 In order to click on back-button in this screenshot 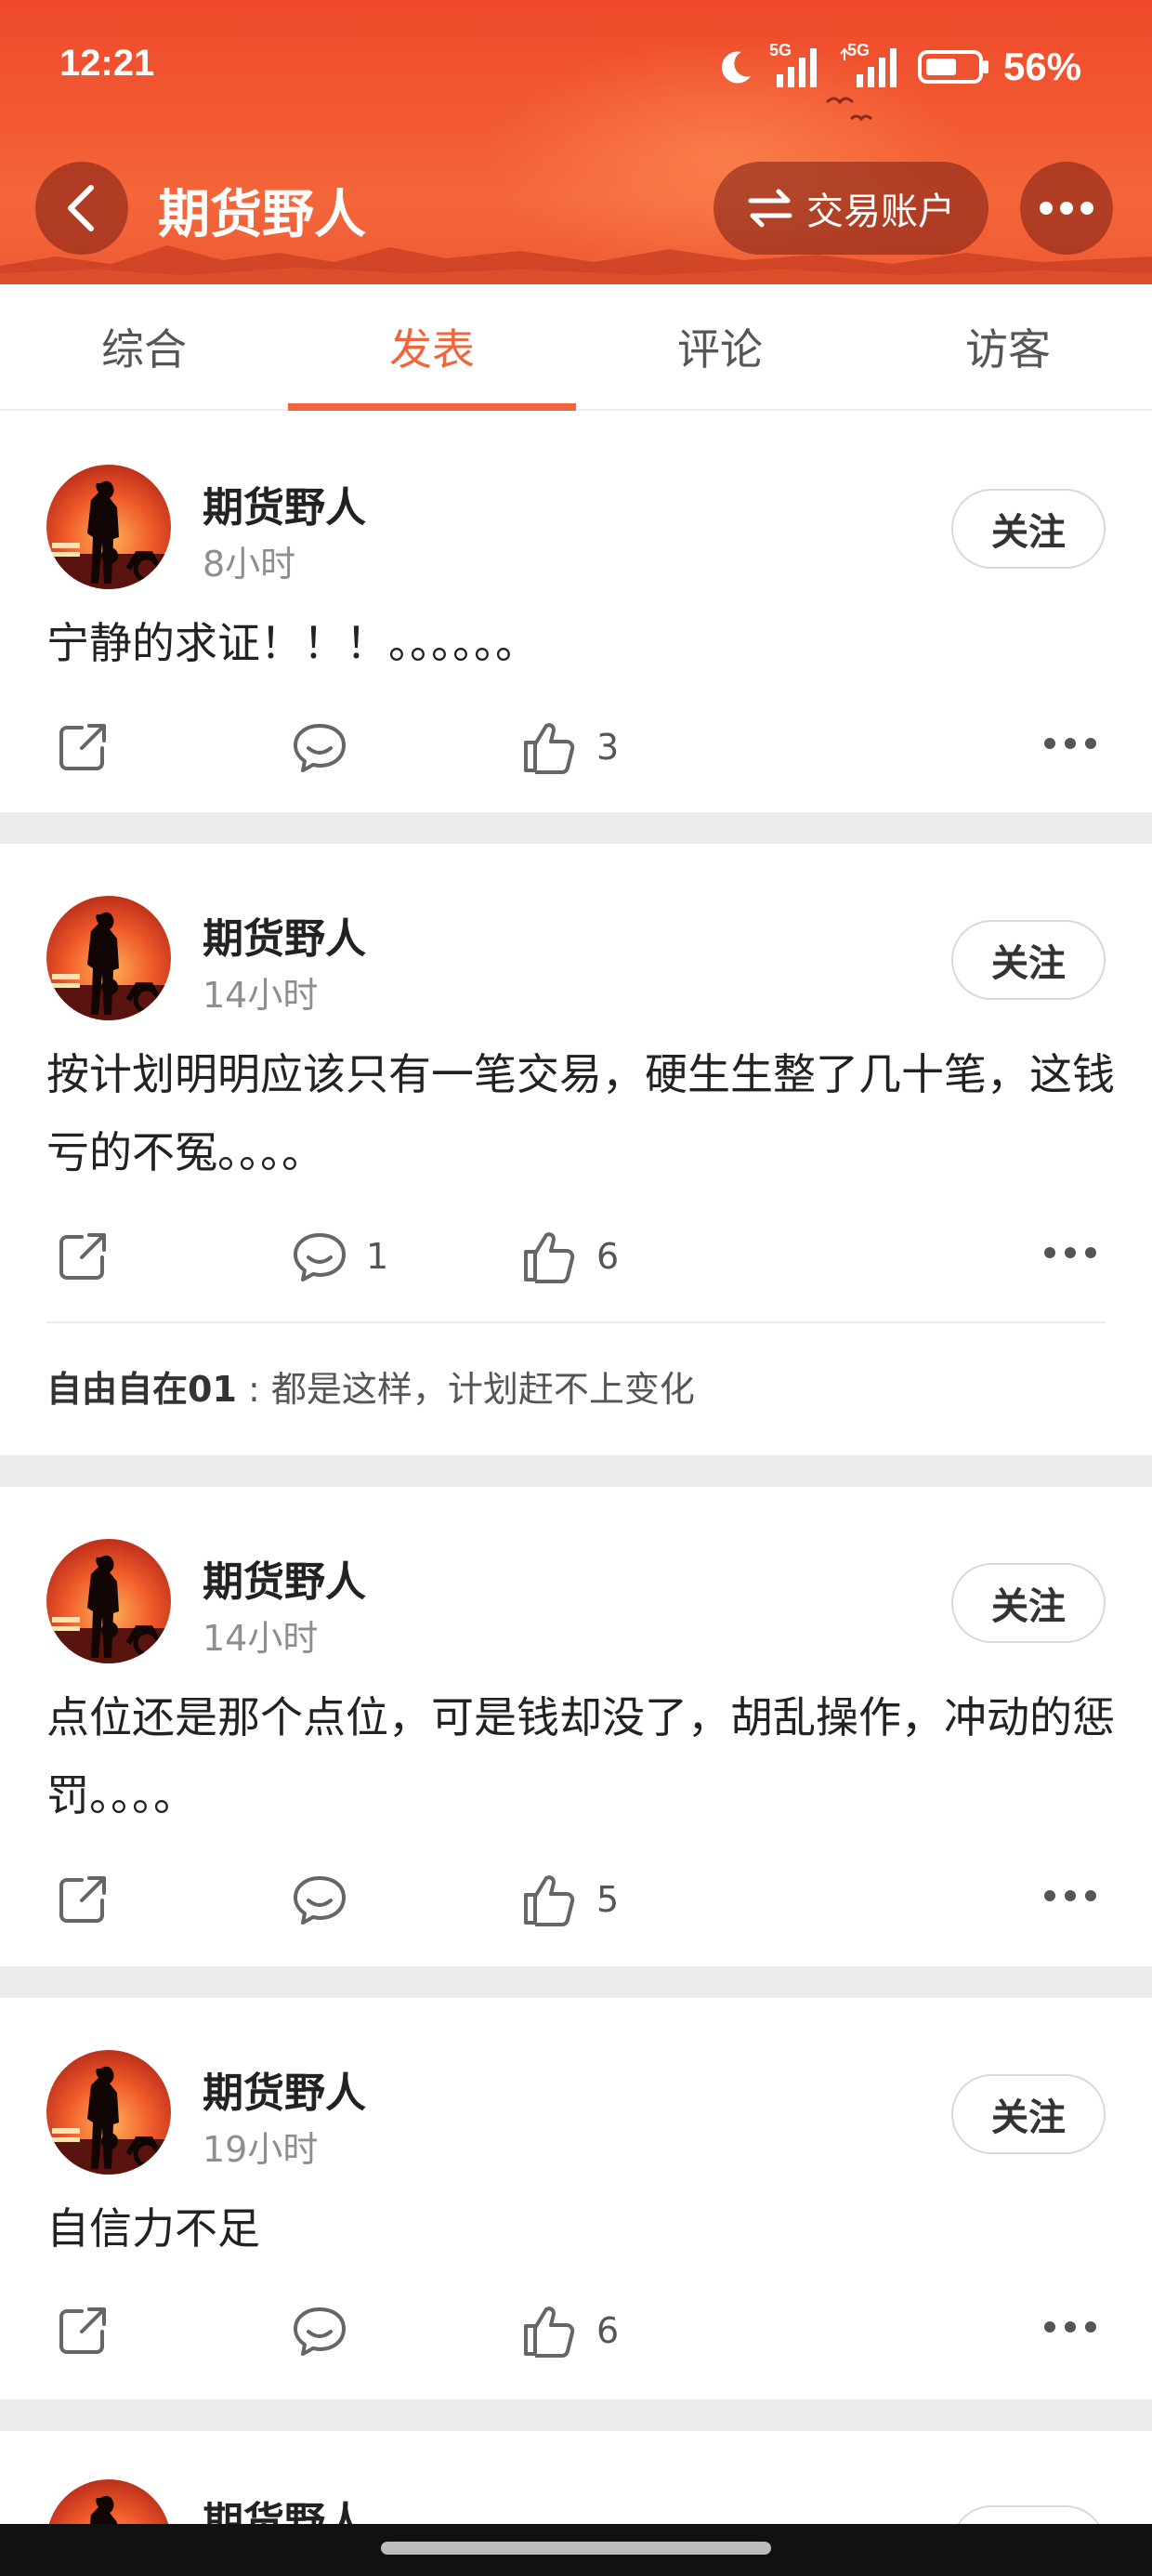, I will do `click(81, 208)`.